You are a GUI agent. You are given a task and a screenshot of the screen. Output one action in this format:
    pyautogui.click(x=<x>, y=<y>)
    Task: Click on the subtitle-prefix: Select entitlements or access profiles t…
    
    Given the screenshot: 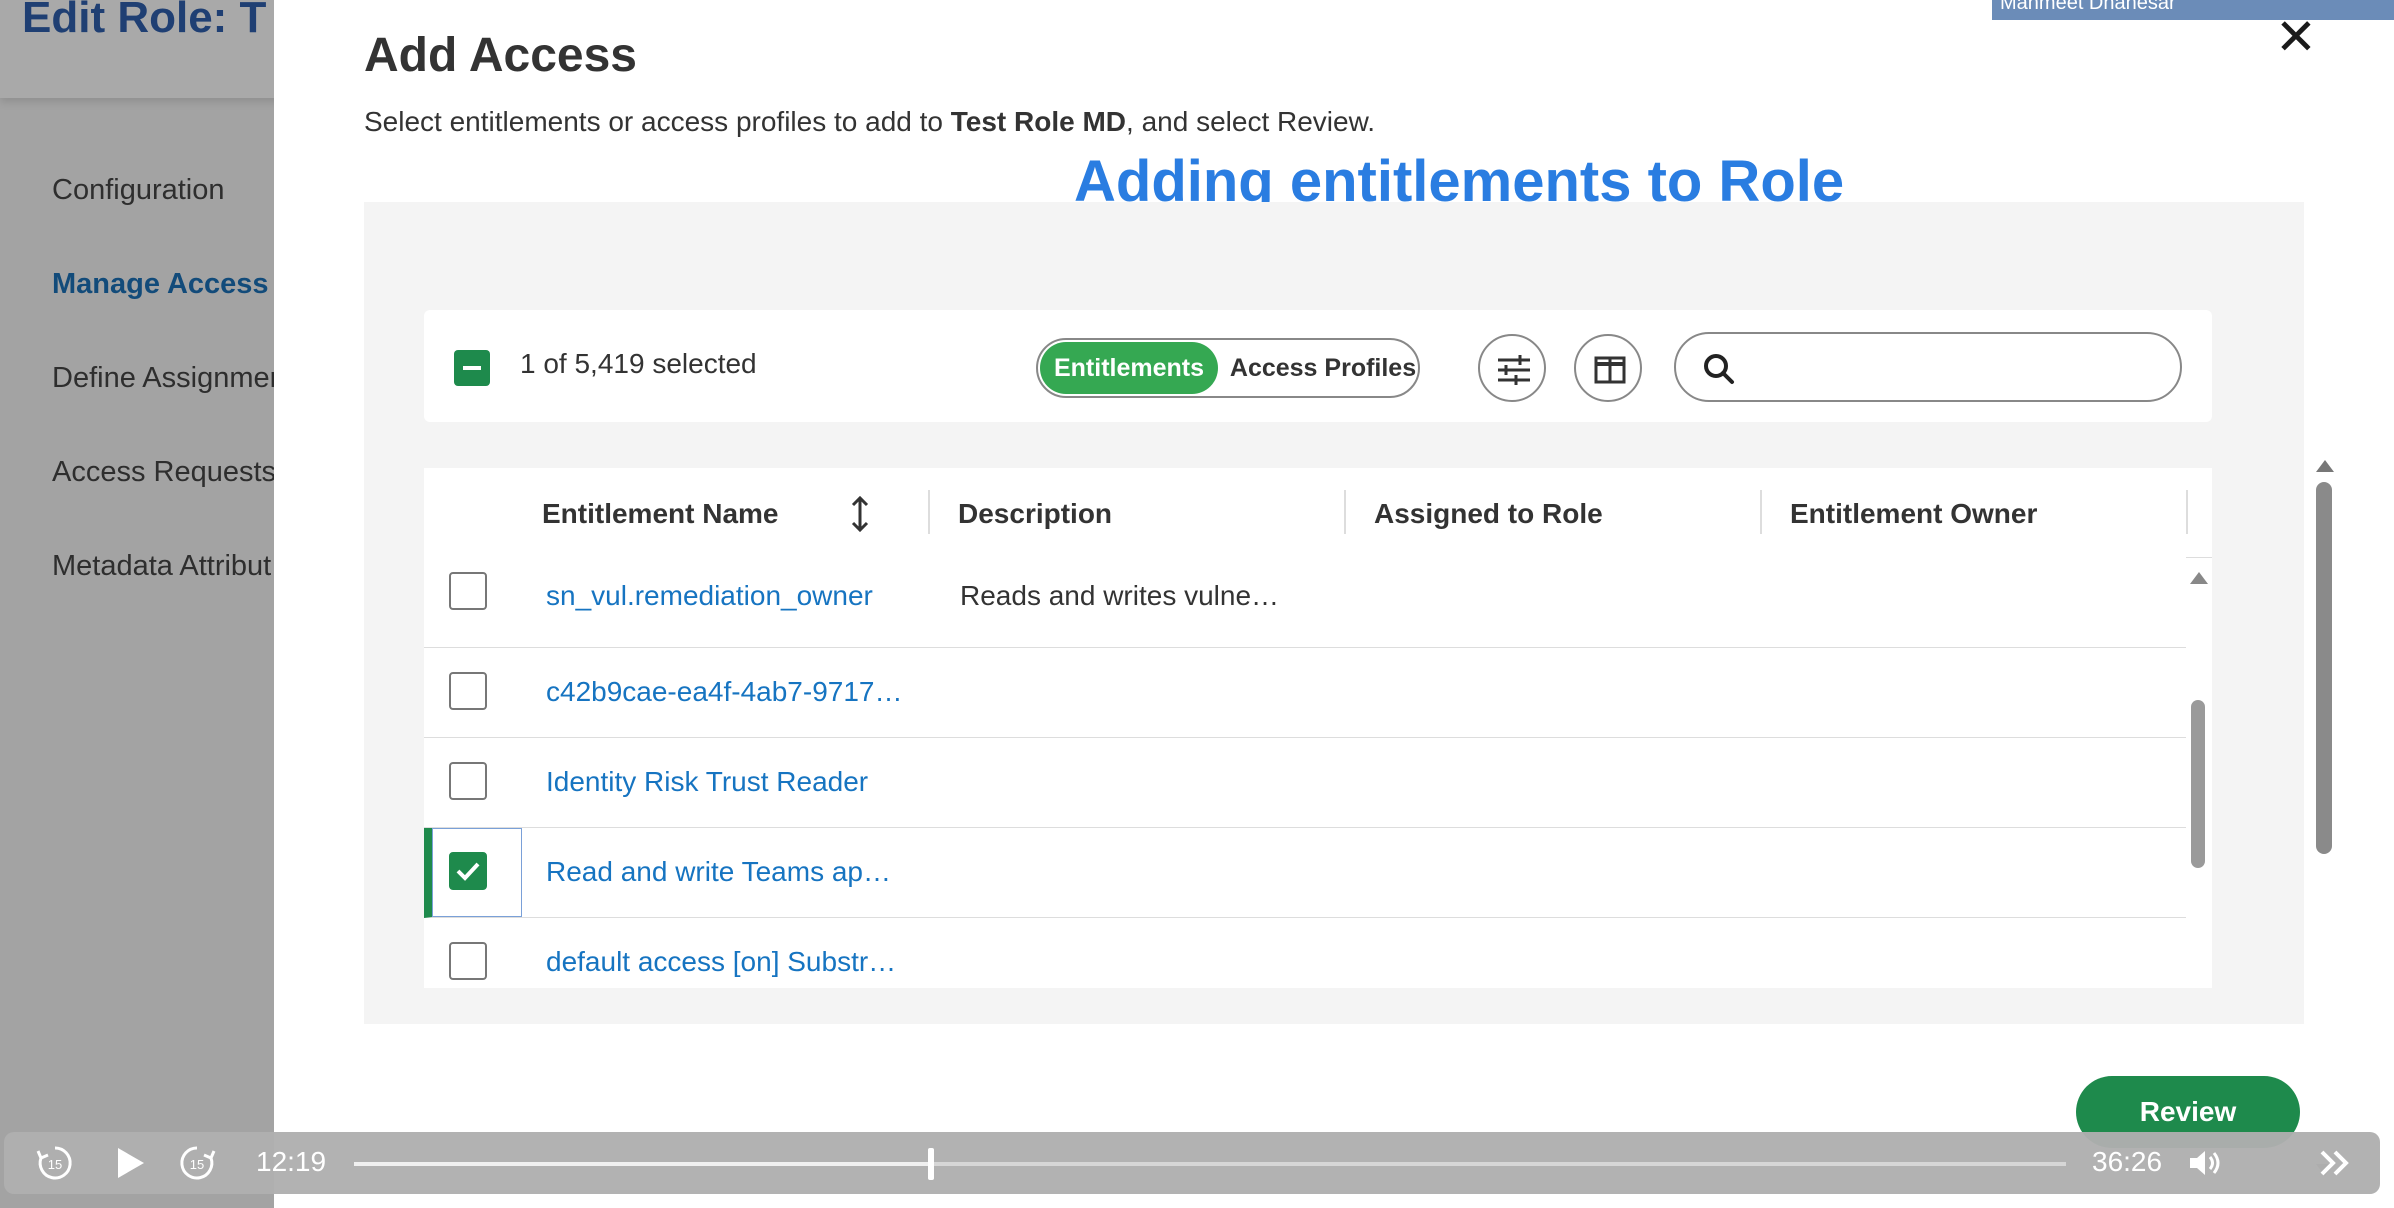 What is the action you would take?
    pyautogui.click(x=657, y=121)
    